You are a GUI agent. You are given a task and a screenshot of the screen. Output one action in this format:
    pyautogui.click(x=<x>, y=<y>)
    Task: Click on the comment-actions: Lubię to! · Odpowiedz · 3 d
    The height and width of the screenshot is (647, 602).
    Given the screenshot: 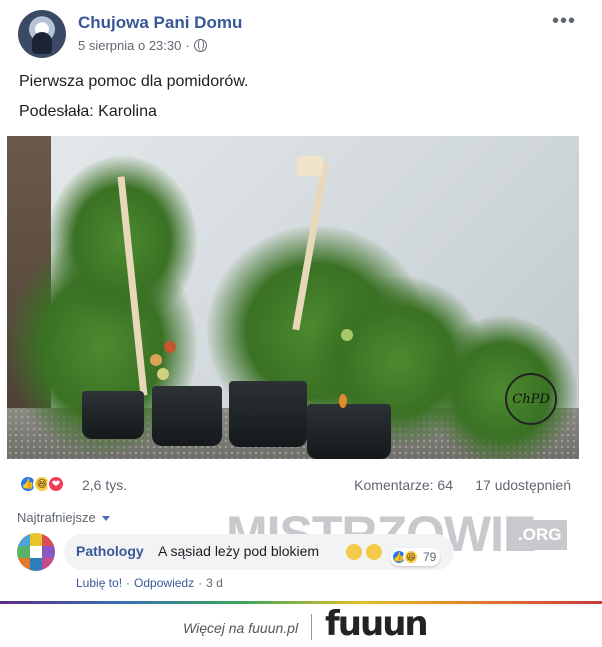 What is the action you would take?
    pyautogui.click(x=149, y=583)
    